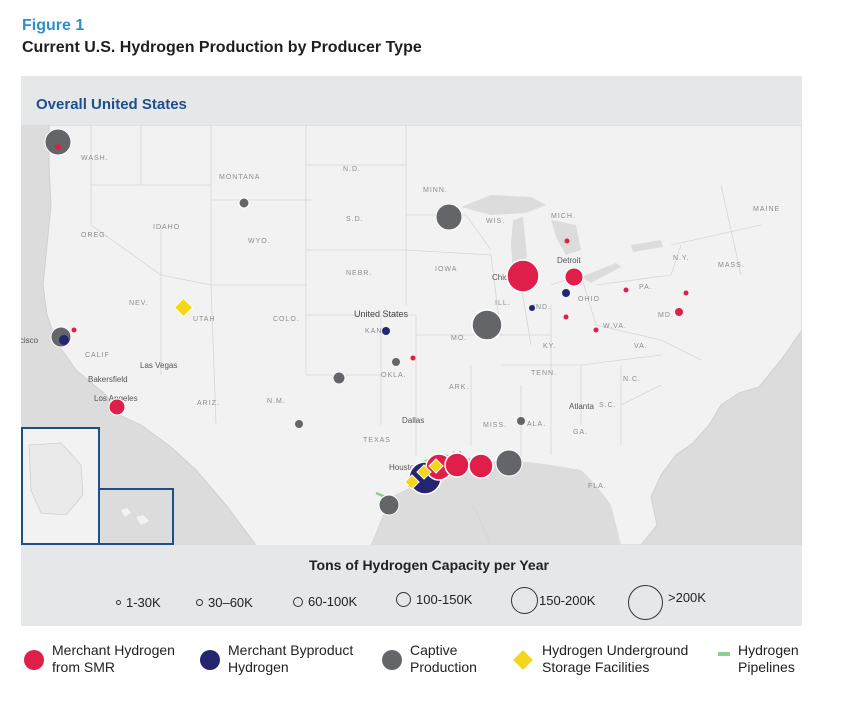 Image resolution: width=858 pixels, height=718 pixels. I want to click on size-legend-item: 30–60K, so click(224, 602).